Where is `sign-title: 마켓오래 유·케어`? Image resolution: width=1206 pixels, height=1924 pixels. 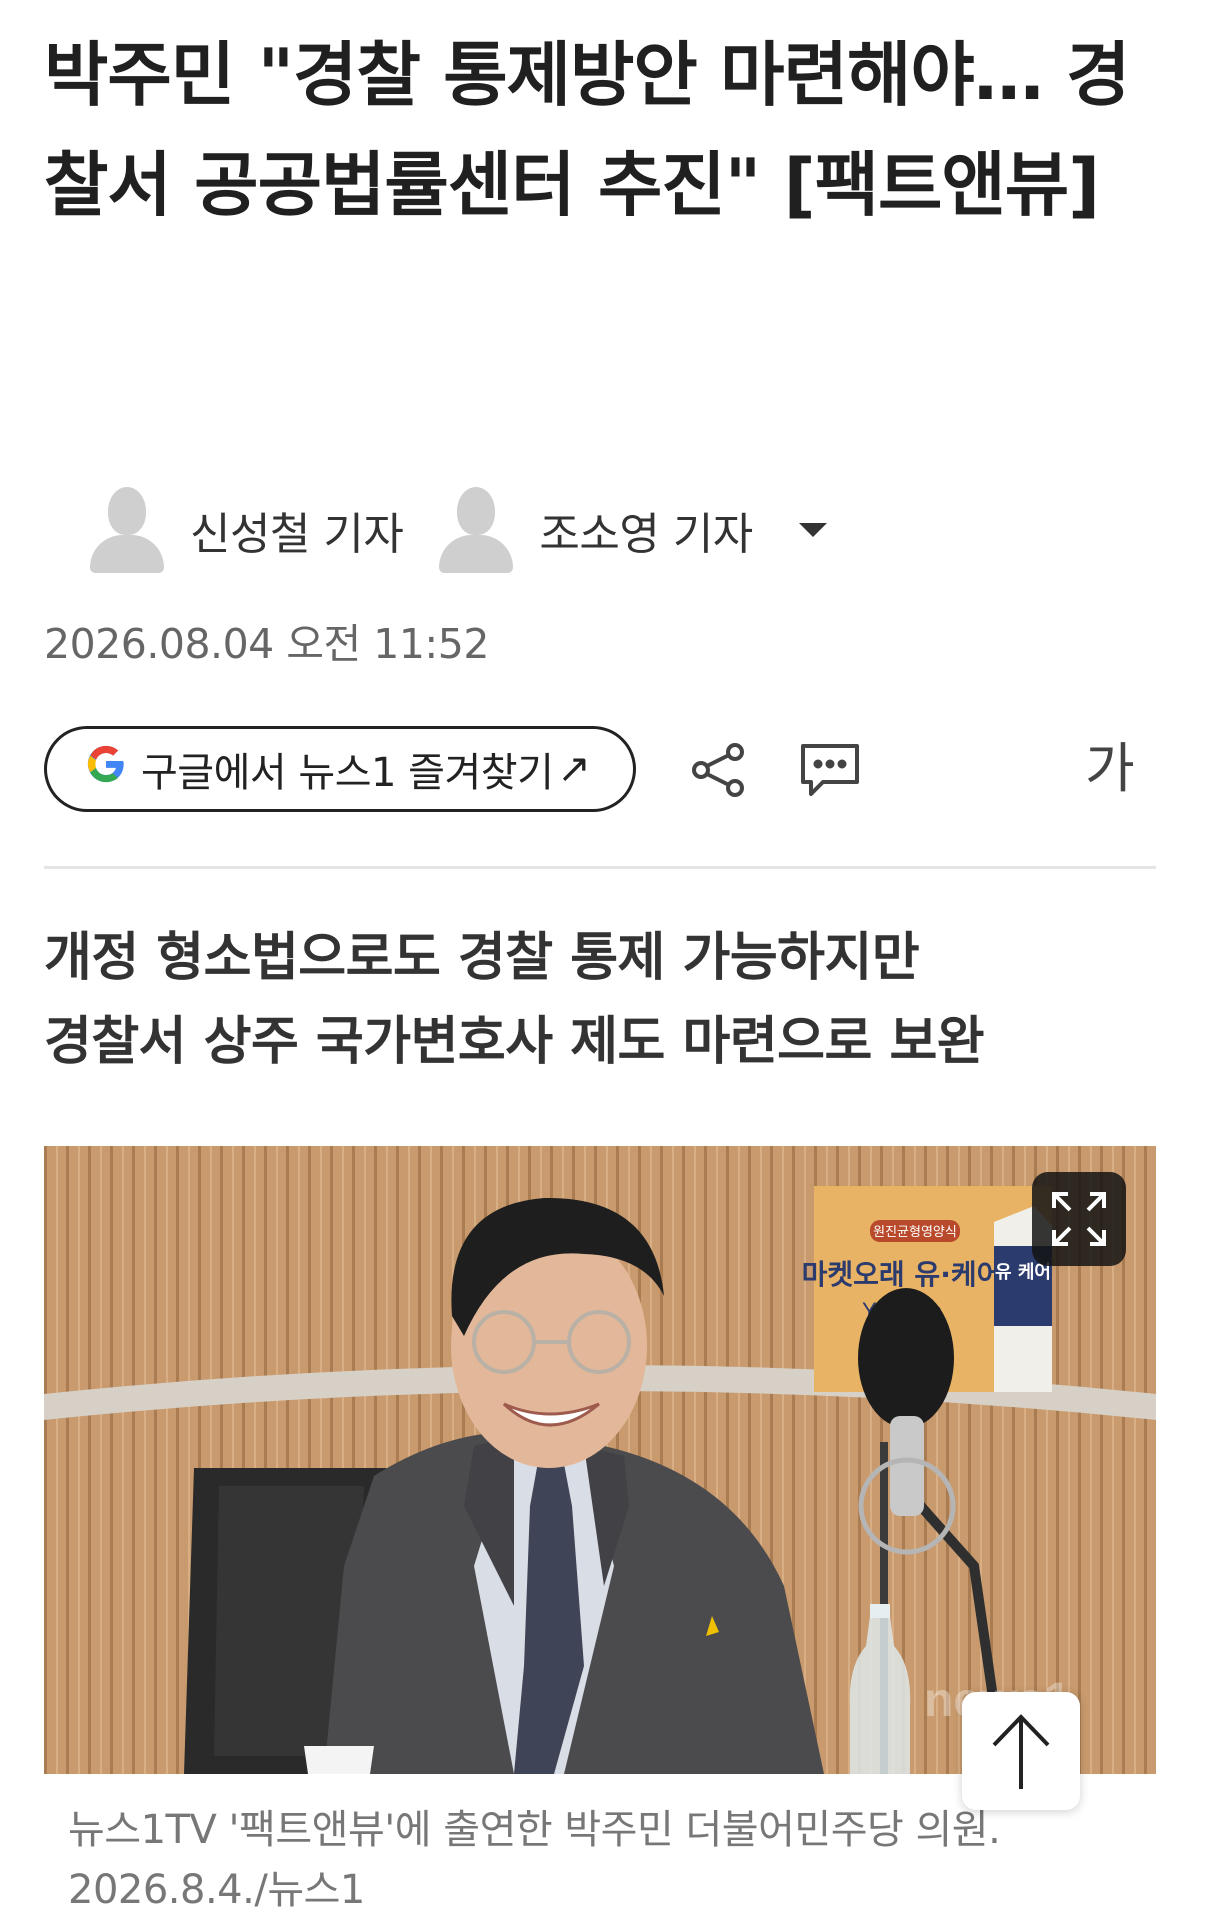
sign-title: 마켓오래 유·케어 is located at coordinates (902, 1274).